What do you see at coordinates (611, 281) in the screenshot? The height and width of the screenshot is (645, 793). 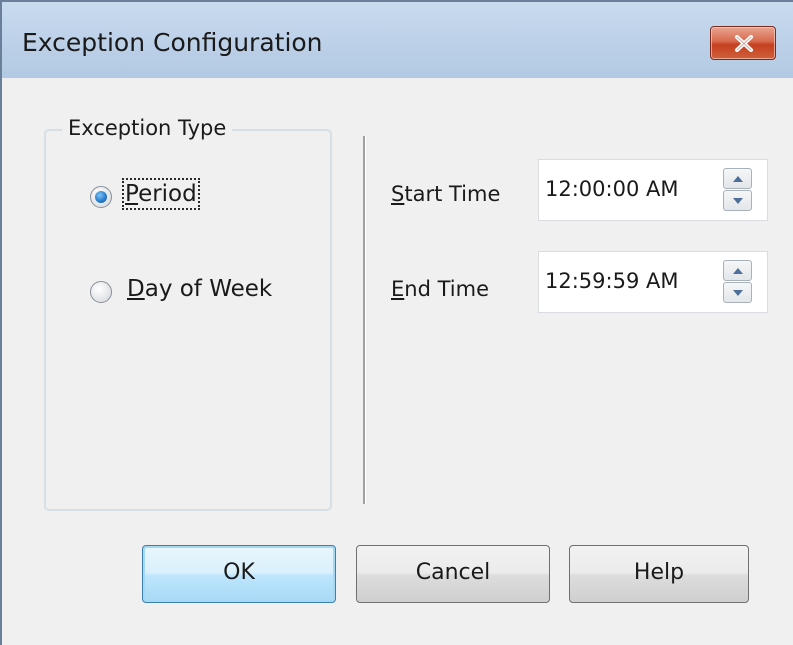 I see `end-time-value: 12:59:59 AM` at bounding box center [611, 281].